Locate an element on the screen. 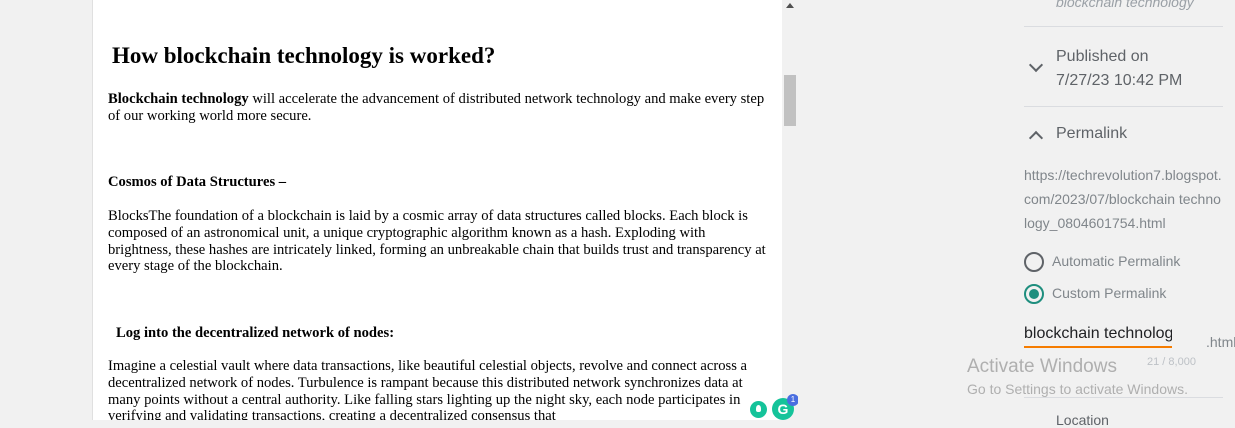  article-title: How blockchain technology is worked? is located at coordinates (304, 55).